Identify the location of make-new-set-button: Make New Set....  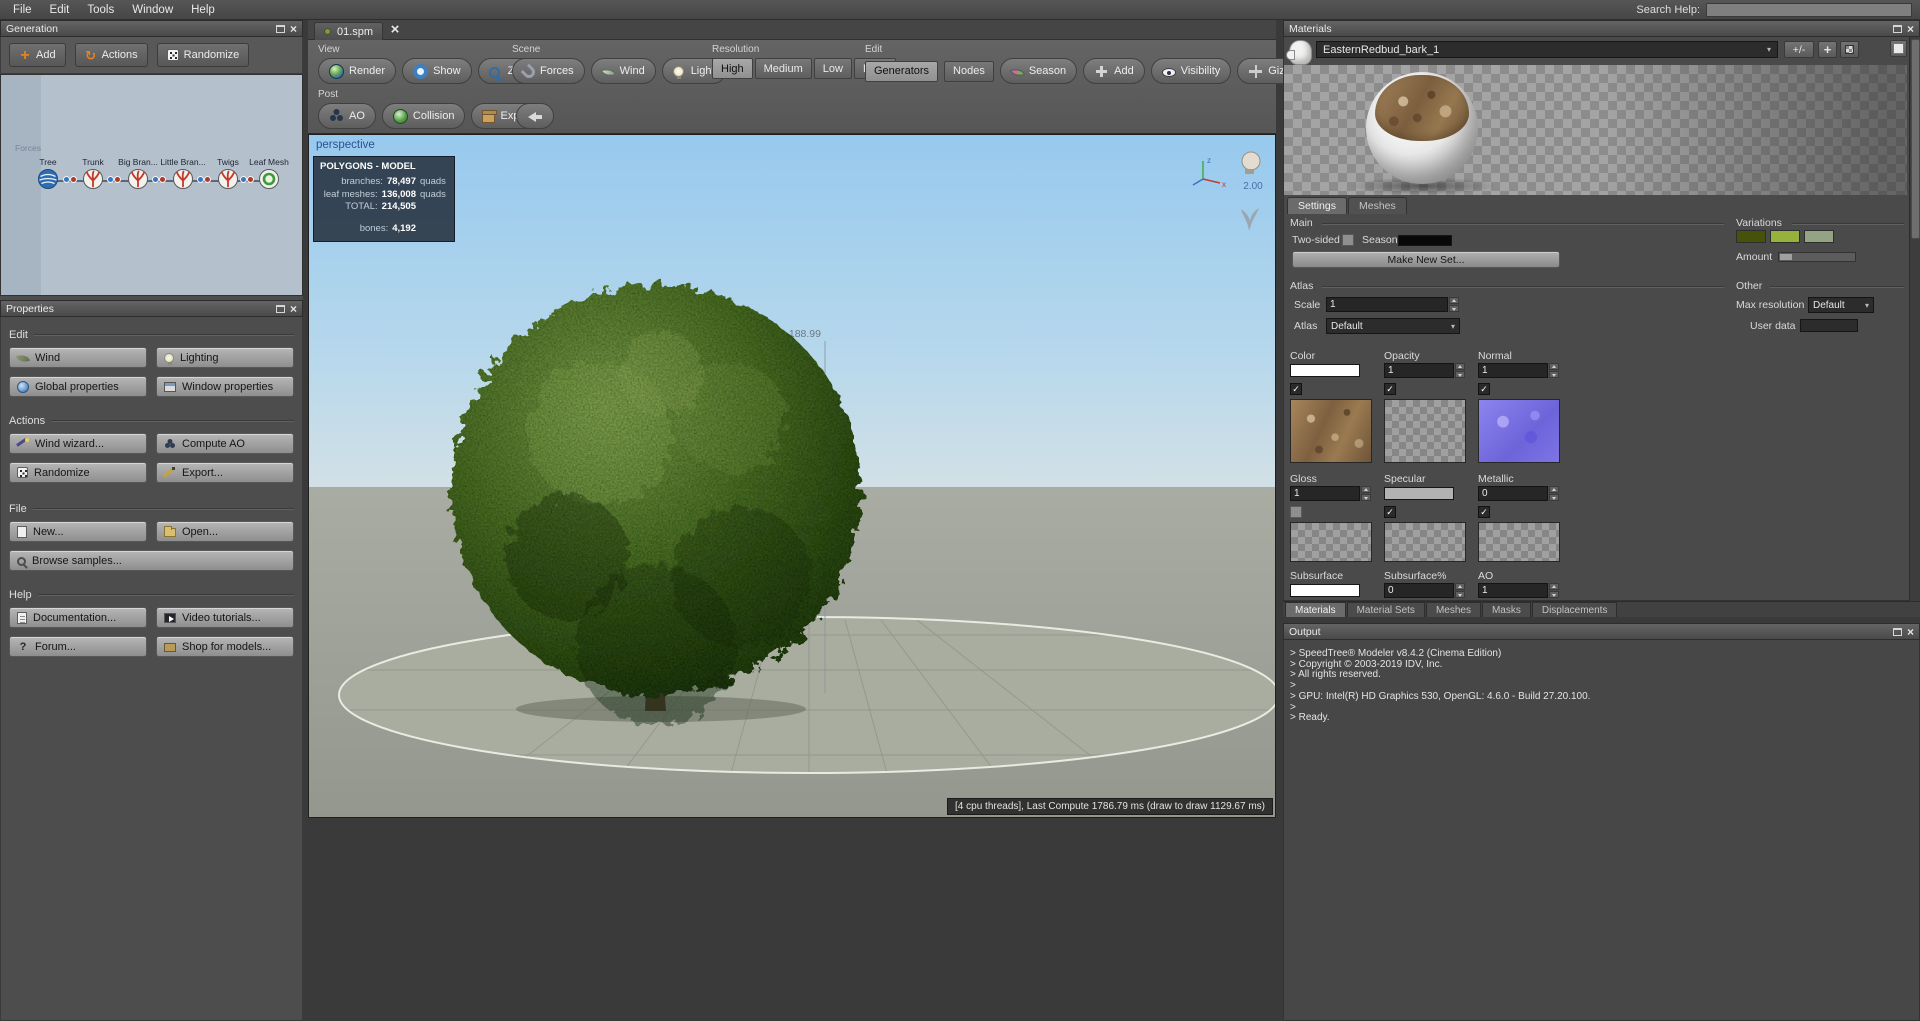
(1426, 259).